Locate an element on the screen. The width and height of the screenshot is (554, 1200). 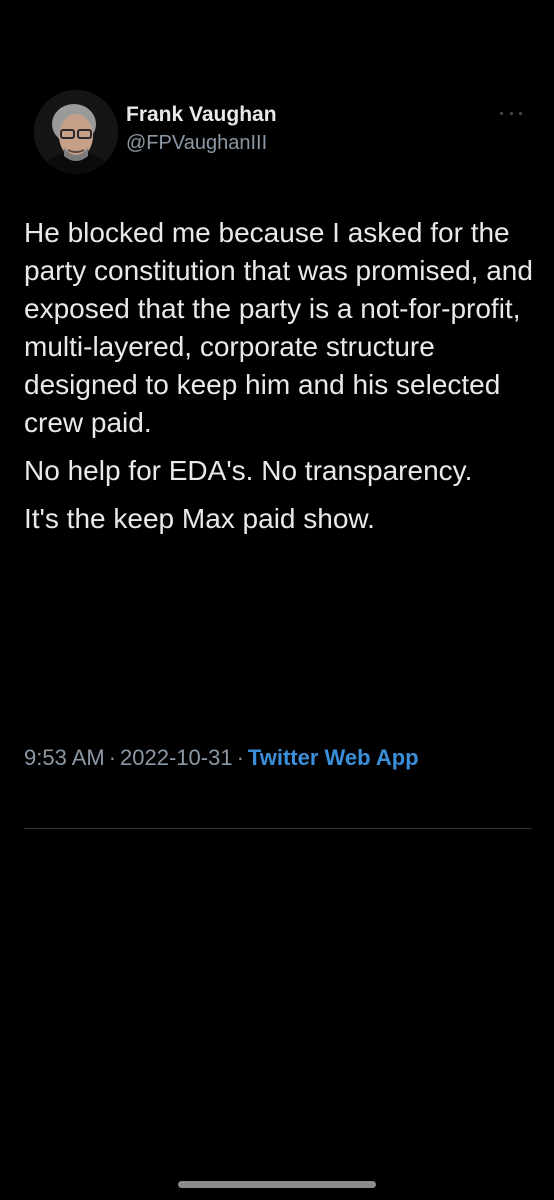
user-info: Frank Vaughan @FPVaughanIII is located at coordinates (201, 129).